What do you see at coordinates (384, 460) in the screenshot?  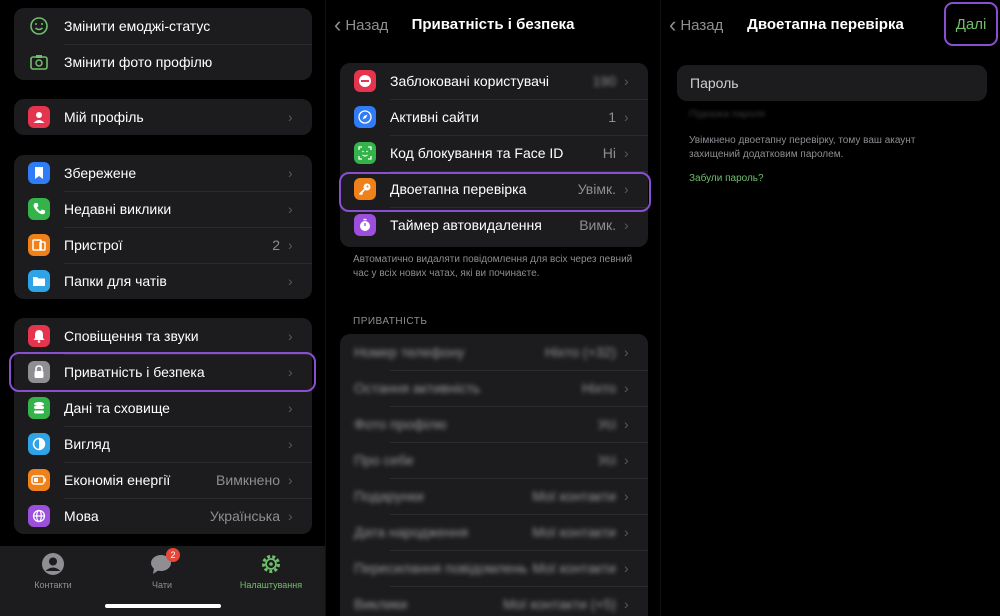 I see `bio-label: Про себе` at bounding box center [384, 460].